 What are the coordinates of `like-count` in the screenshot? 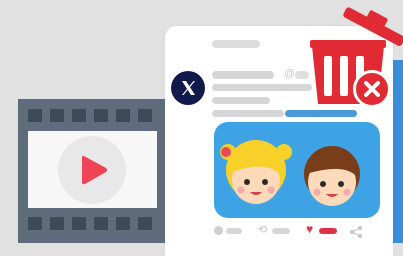 It's located at (328, 231).